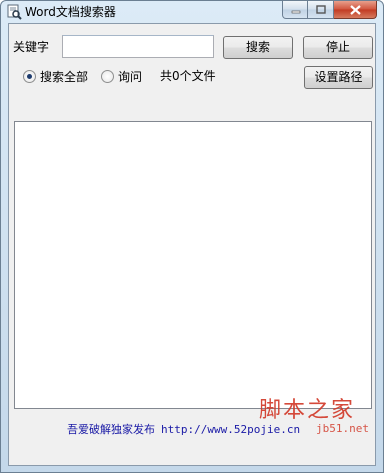 The width and height of the screenshot is (384, 473). I want to click on window-title: Word文档搜索器, so click(70, 12).